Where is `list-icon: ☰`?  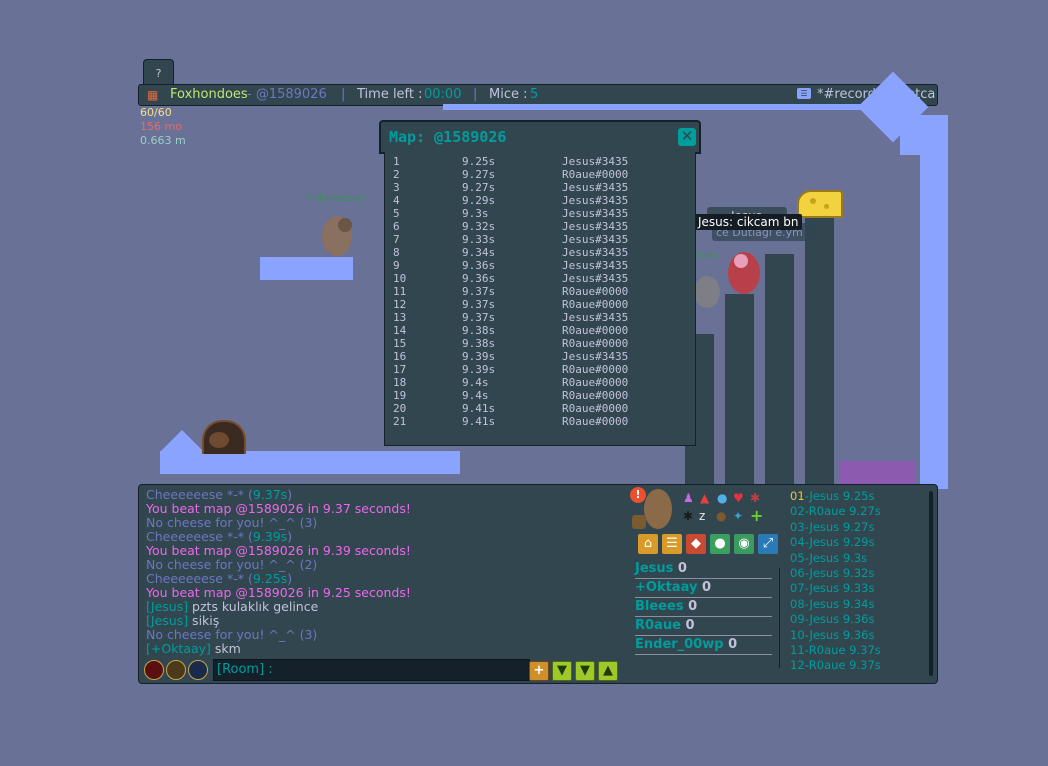
list-icon: ☰ is located at coordinates (672, 544).